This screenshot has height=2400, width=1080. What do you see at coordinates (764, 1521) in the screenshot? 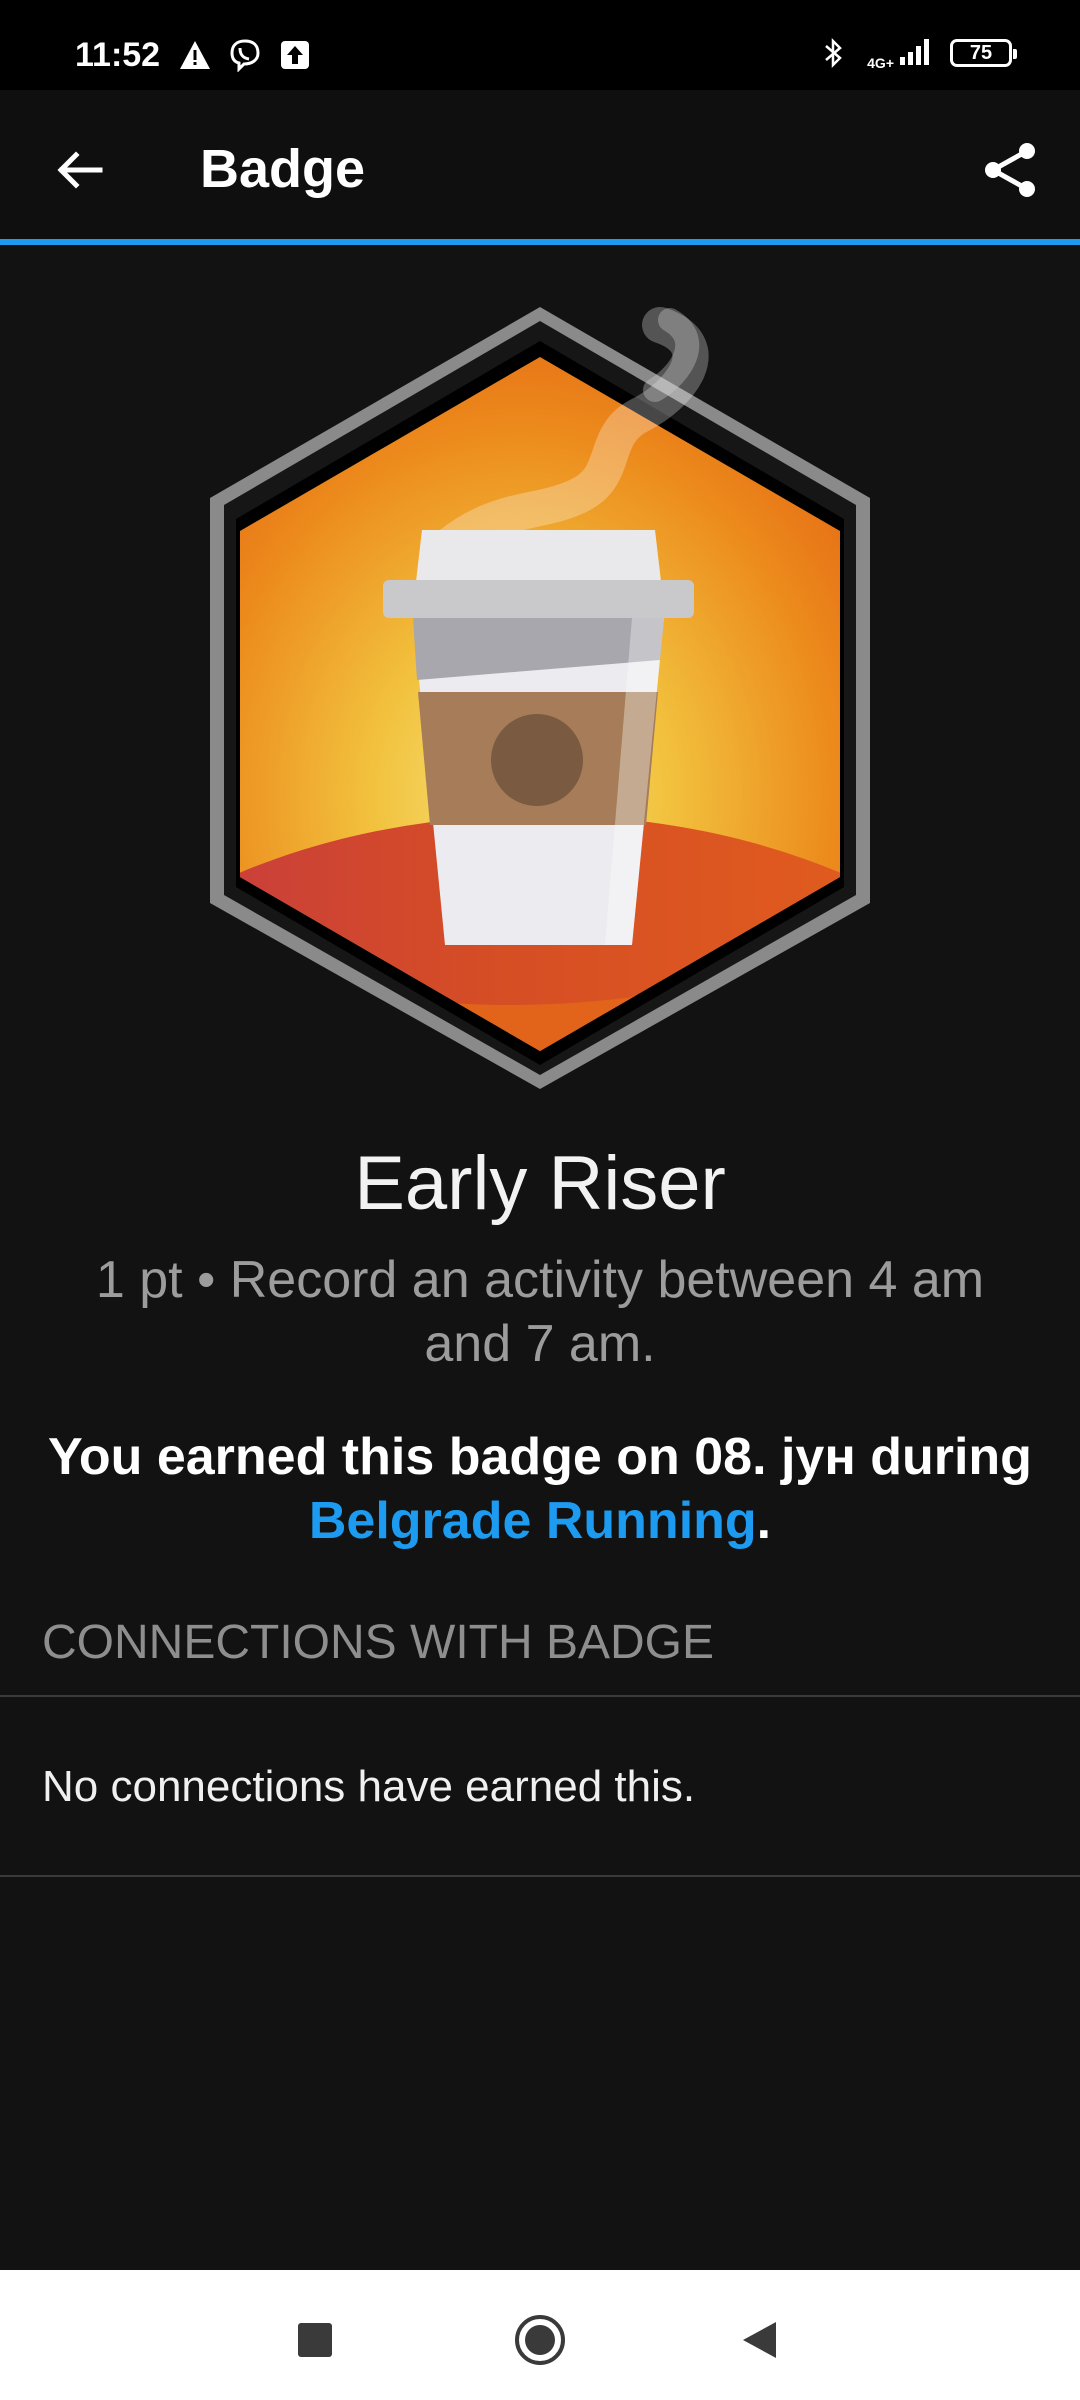
I see `earned-suffix: .` at bounding box center [764, 1521].